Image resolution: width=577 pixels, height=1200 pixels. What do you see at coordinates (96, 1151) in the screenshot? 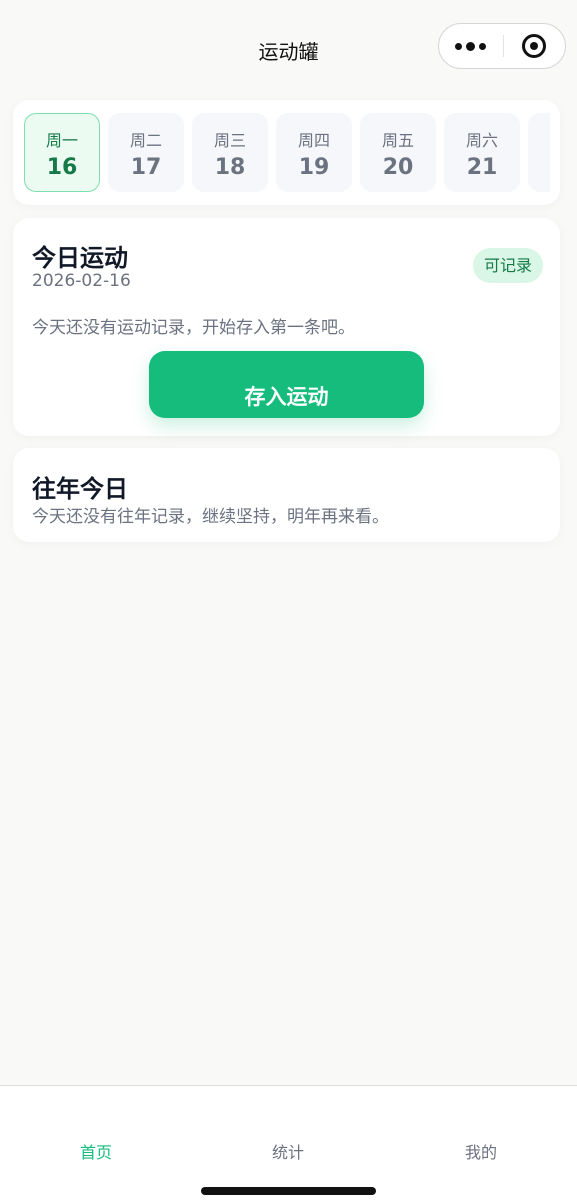
I see `tab-home: 首页` at bounding box center [96, 1151].